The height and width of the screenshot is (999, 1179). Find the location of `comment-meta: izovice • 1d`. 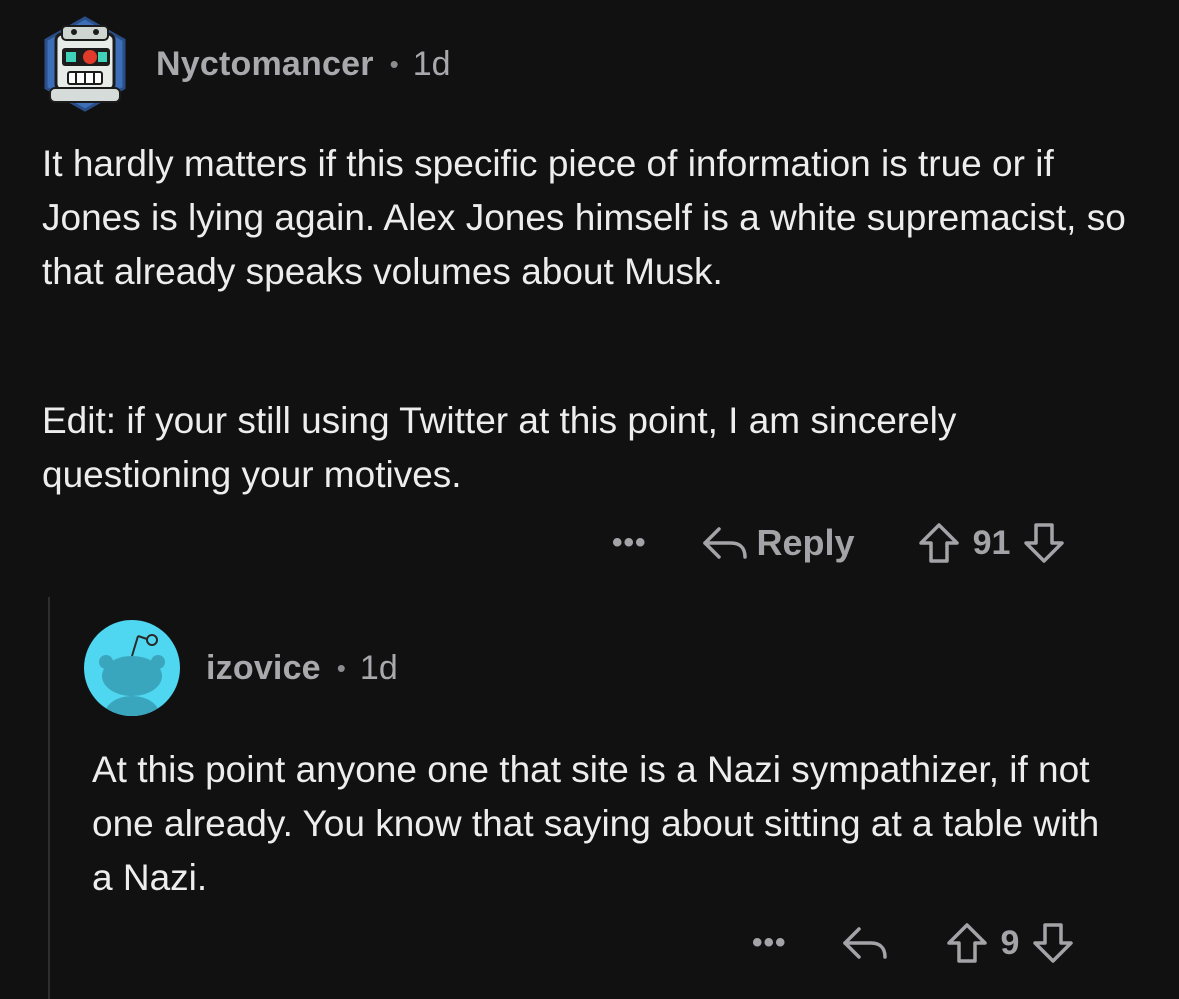

comment-meta: izovice • 1d is located at coordinates (302, 668).